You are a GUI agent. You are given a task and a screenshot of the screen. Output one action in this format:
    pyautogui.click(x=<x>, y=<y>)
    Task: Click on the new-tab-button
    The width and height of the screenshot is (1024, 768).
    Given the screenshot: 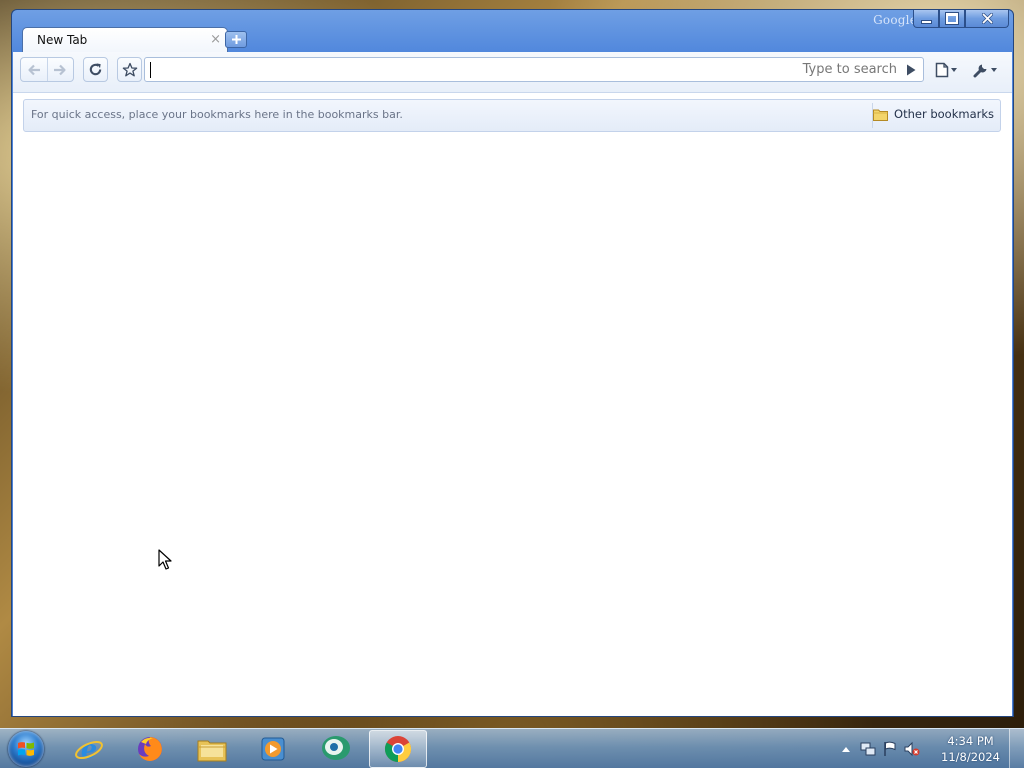 What is the action you would take?
    pyautogui.click(x=236, y=39)
    